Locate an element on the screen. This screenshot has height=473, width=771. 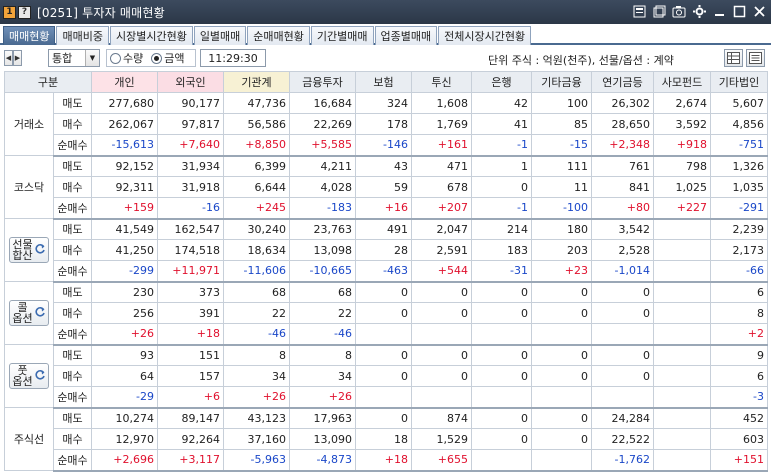
cell-value: +80 is located at coordinates (622, 208).